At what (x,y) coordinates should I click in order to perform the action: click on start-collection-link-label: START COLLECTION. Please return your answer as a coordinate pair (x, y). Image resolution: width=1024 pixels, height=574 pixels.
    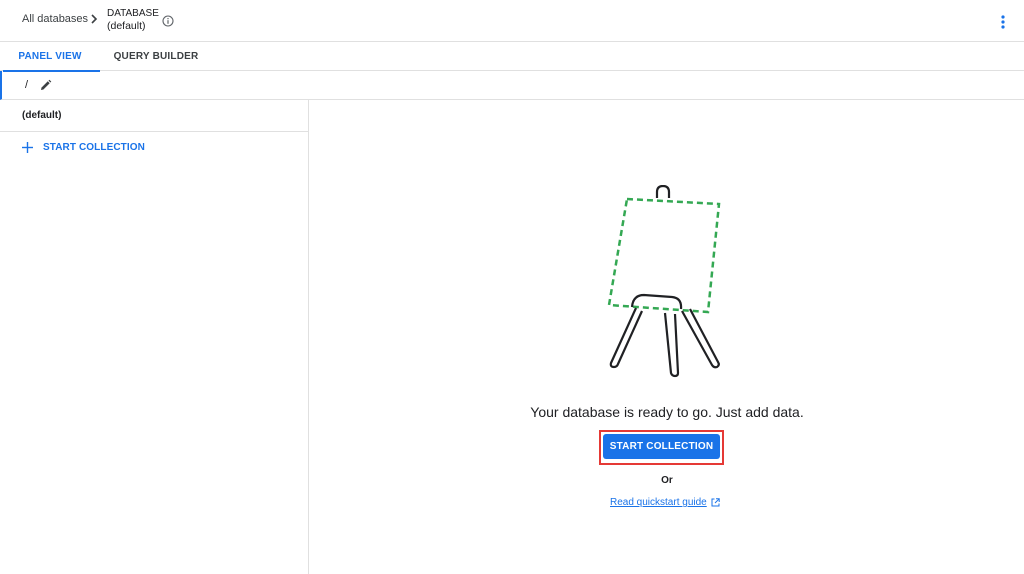
    Looking at the image, I should click on (94, 147).